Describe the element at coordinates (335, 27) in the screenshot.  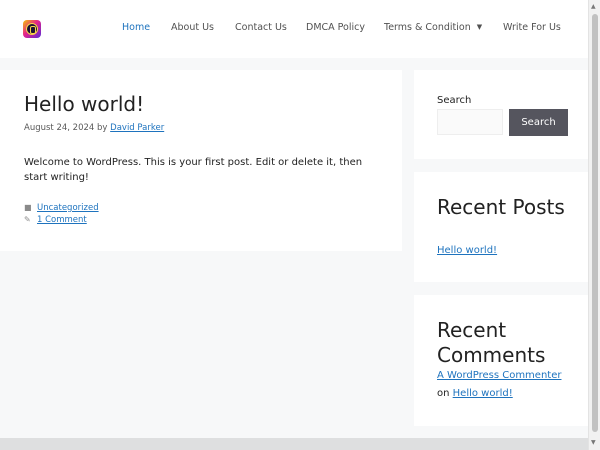
I see `nav-item-dmca-policy: DMCA Policy` at that location.